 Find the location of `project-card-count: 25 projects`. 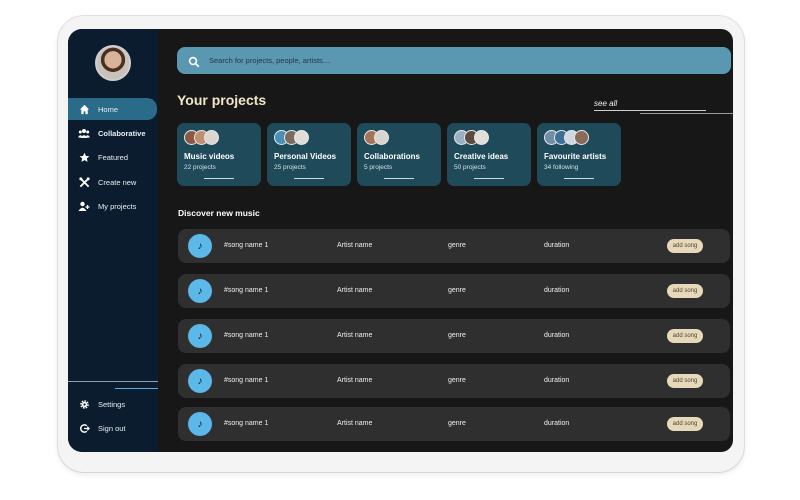

project-card-count: 25 projects is located at coordinates (290, 167).